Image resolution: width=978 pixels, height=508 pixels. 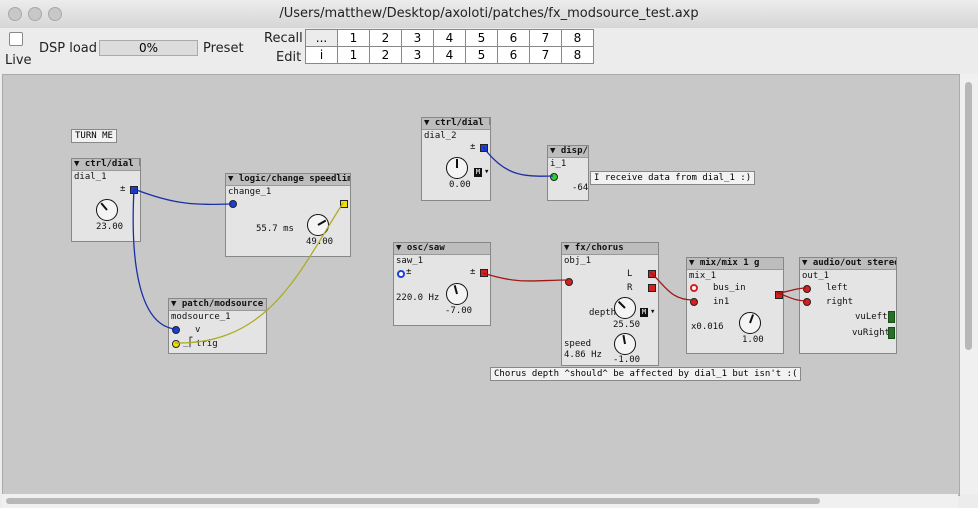 What do you see at coordinates (154, 259) in the screenshot?
I see `wire-dial1-to-modsource` at bounding box center [154, 259].